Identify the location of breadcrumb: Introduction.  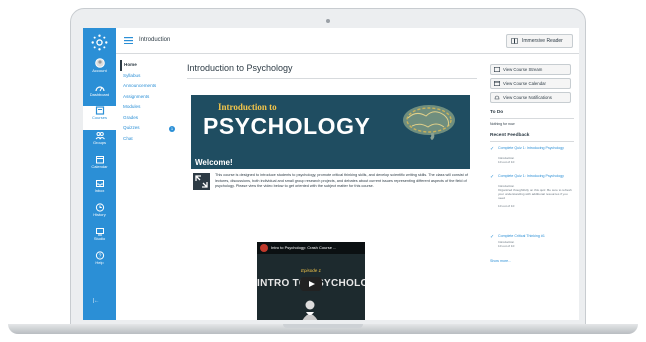
(154, 40).